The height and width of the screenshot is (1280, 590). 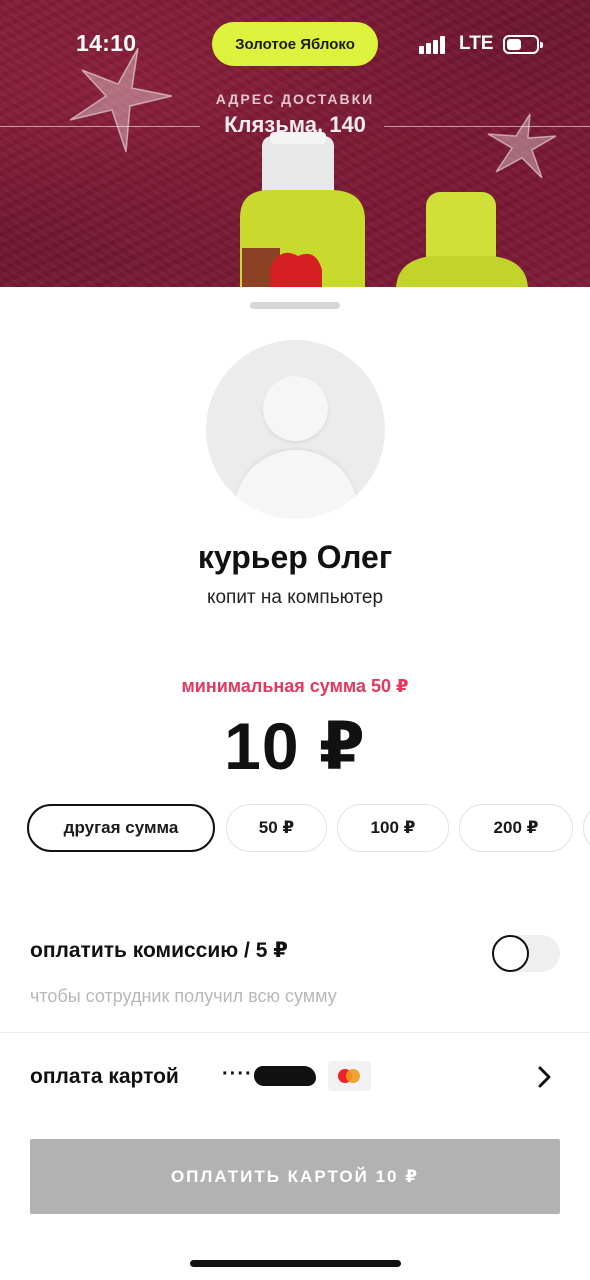 What do you see at coordinates (276, 828) in the screenshot?
I see `chip-50: 50 ₽` at bounding box center [276, 828].